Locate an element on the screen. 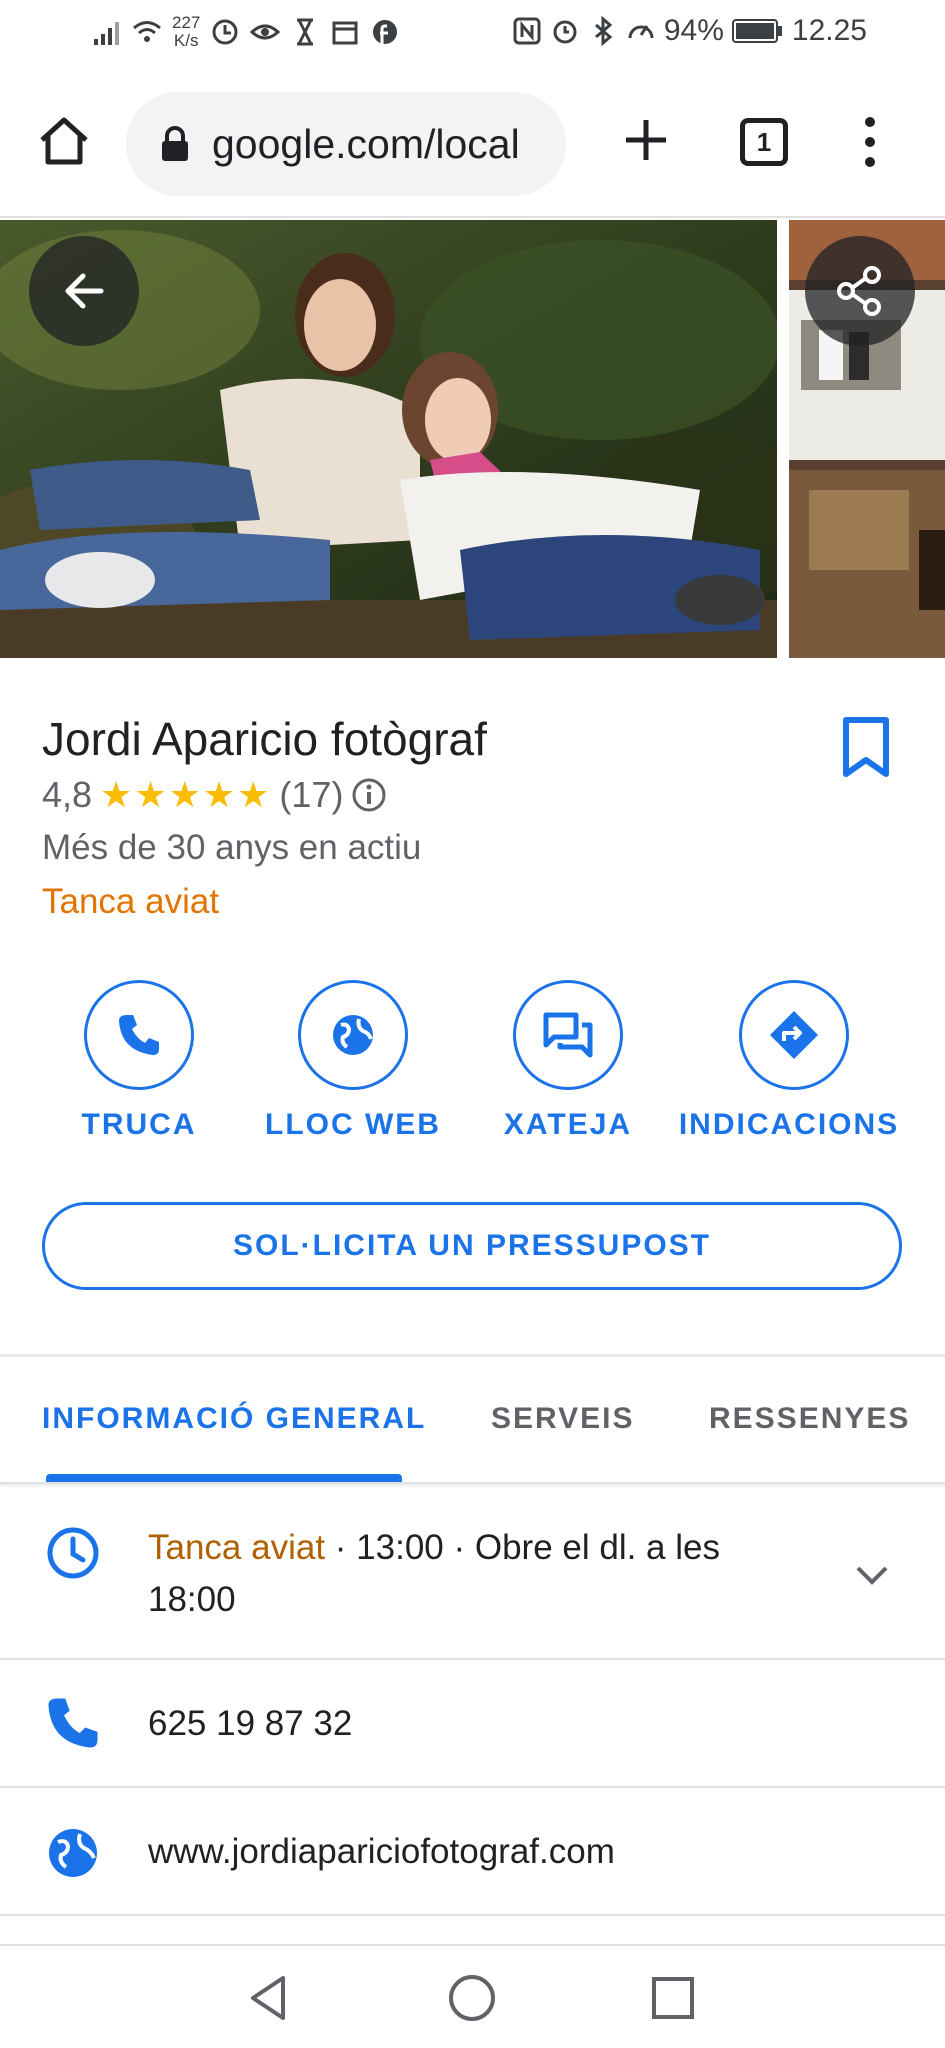 The width and height of the screenshot is (945, 2048). share-icon is located at coordinates (859, 291).